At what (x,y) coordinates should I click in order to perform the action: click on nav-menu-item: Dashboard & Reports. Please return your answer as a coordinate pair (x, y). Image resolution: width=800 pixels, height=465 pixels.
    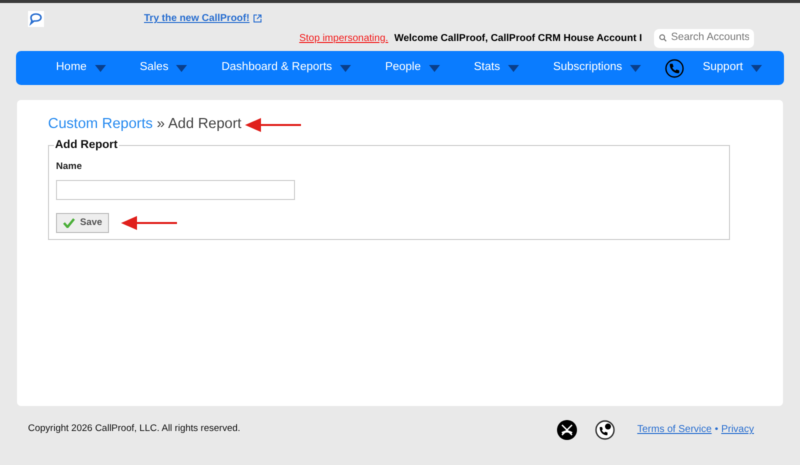
    Looking at the image, I should click on (286, 68).